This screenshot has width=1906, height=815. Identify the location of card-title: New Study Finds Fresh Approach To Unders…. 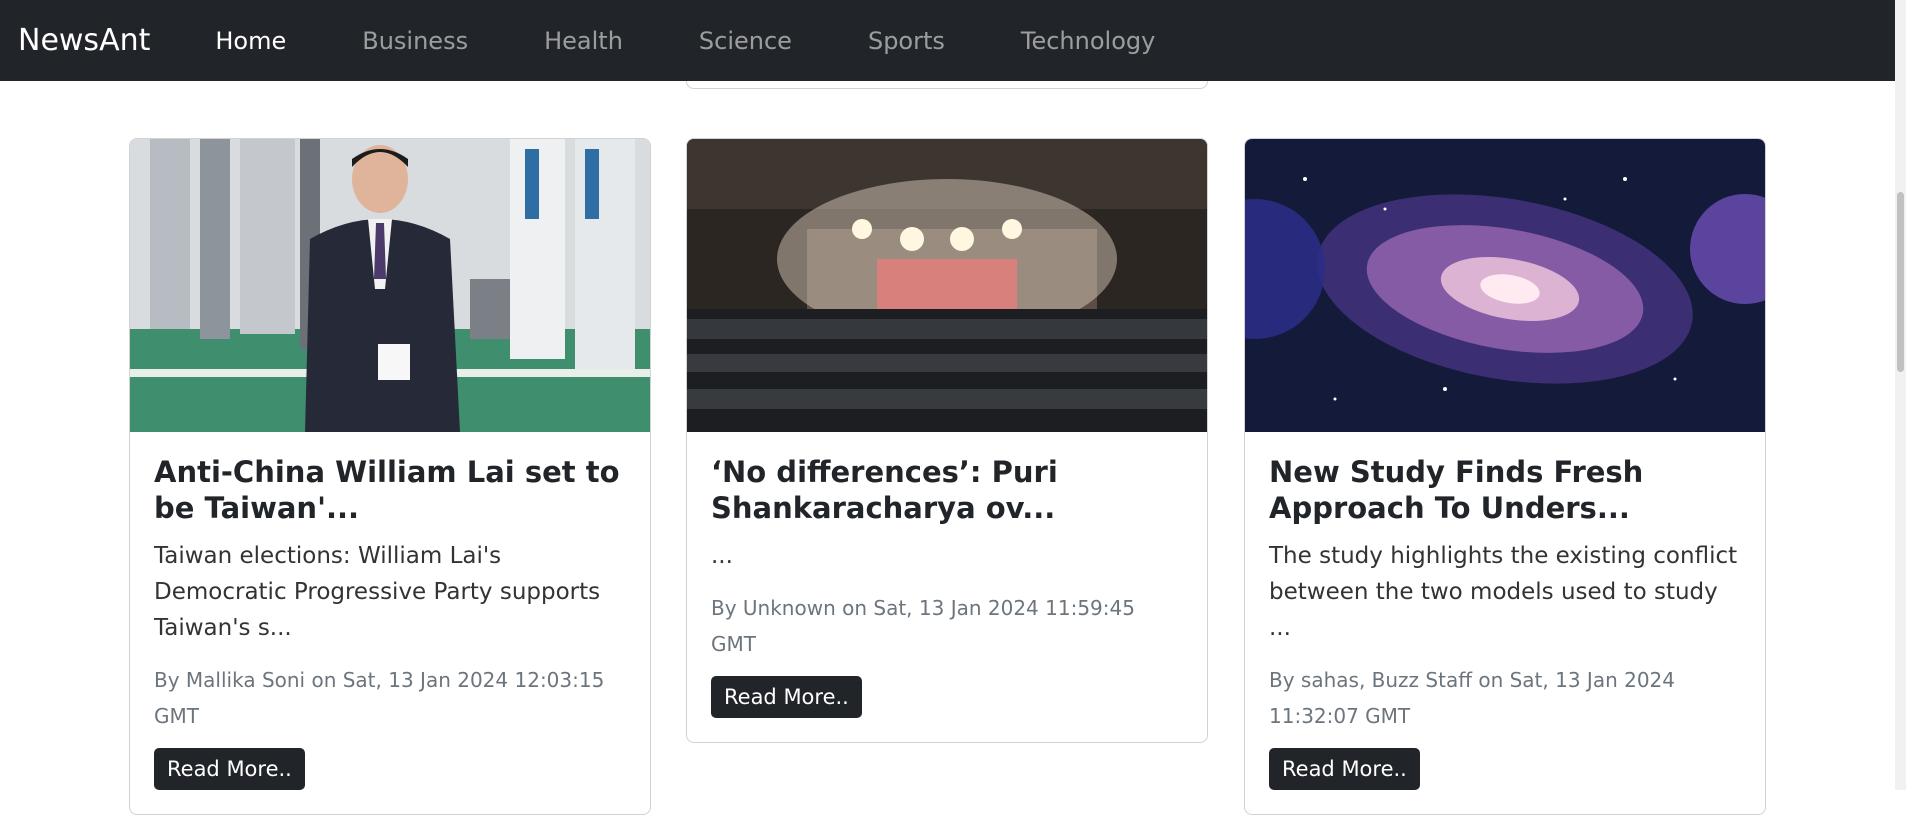
(1456, 490).